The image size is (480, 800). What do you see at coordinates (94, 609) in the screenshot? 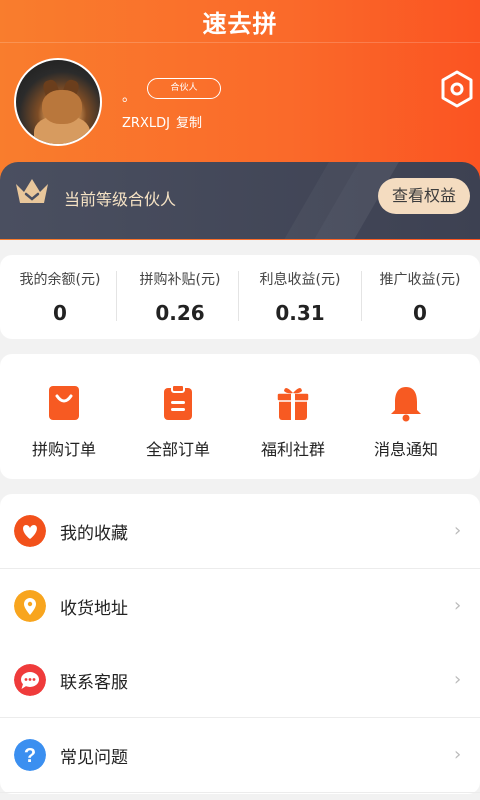
I see `menu-item-label: 收货地址` at bounding box center [94, 609].